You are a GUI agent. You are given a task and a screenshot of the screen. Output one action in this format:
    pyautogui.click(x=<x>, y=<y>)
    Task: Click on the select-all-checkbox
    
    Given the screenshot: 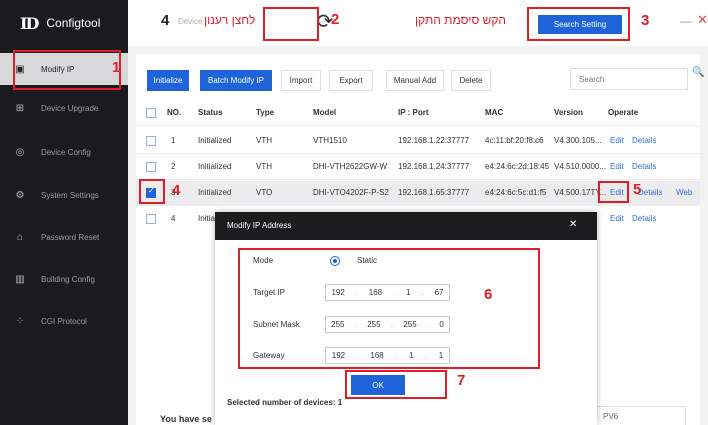 What is the action you would take?
    pyautogui.click(x=151, y=113)
    